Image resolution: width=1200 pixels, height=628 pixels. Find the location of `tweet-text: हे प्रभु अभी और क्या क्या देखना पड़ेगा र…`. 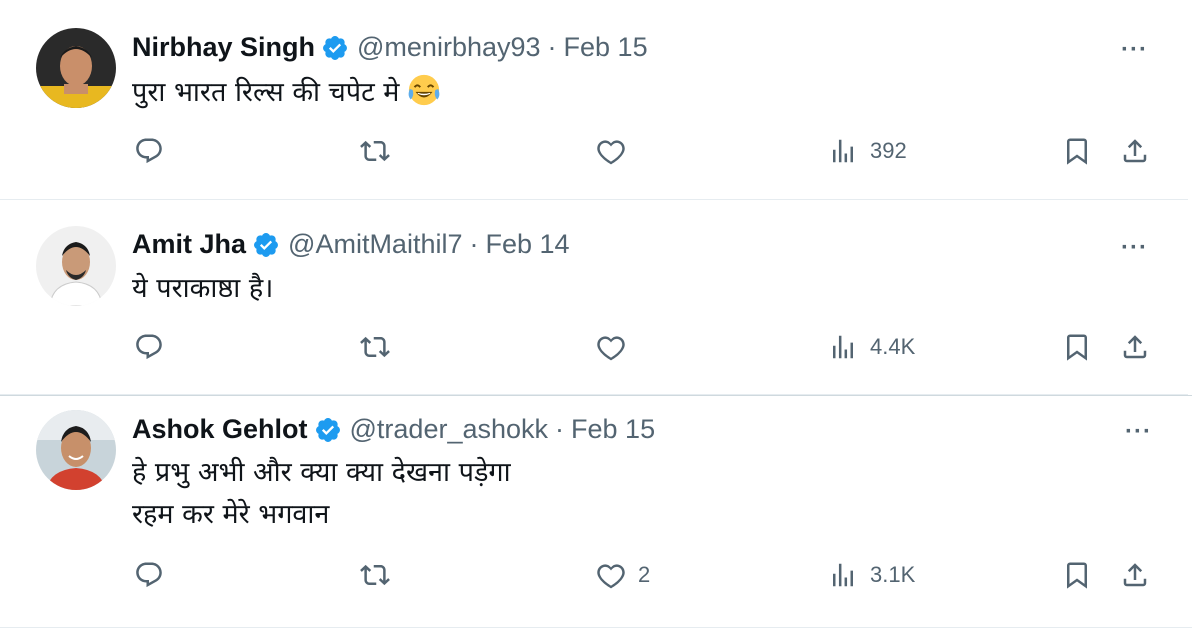

tweet-text: हे प्रभु अभी और क्या क्या देखना पड़ेगा र… is located at coordinates (321, 494).